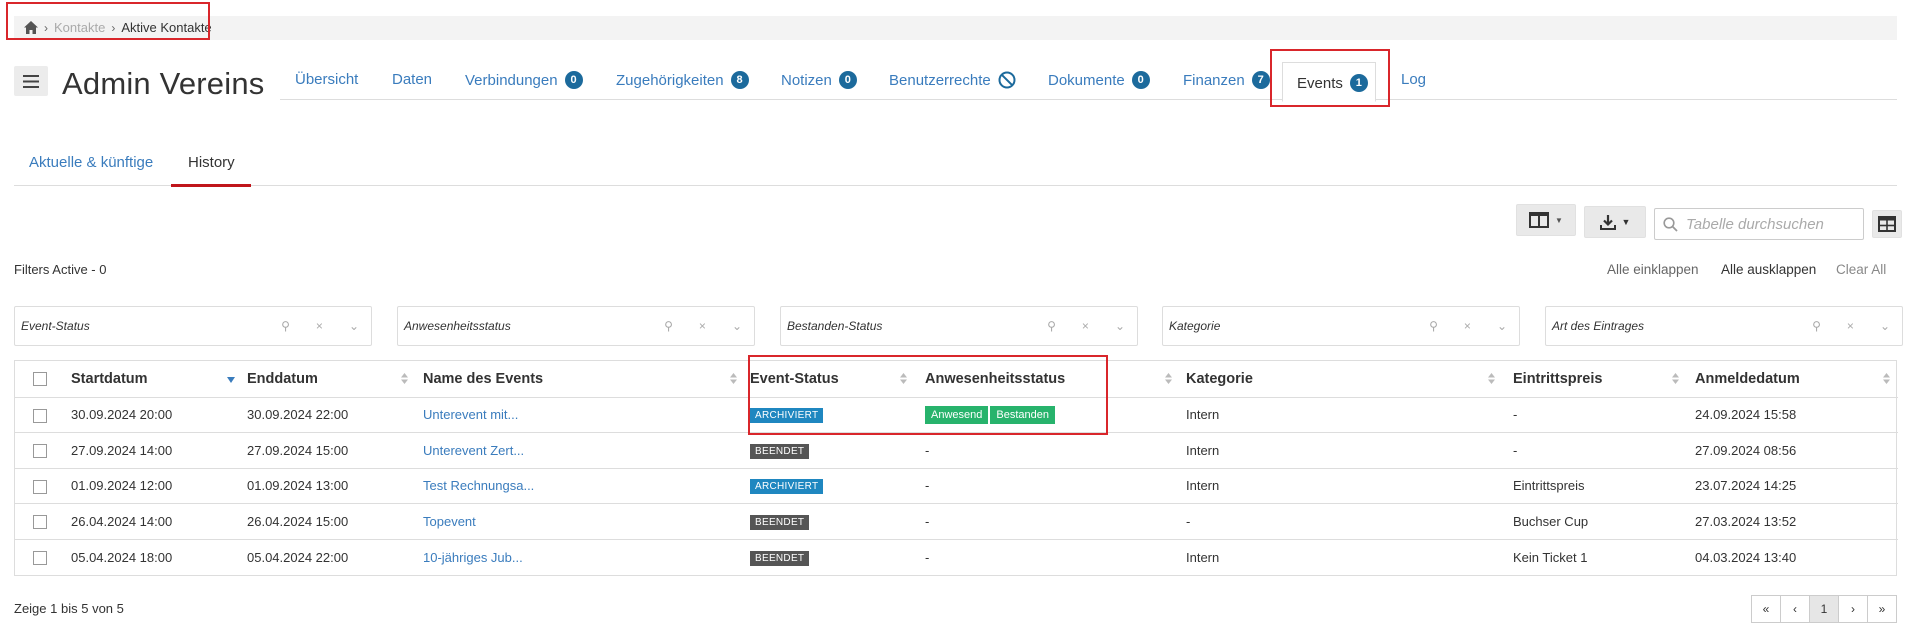  I want to click on cell-registered: 23.07.2024 14:25, so click(1746, 486).